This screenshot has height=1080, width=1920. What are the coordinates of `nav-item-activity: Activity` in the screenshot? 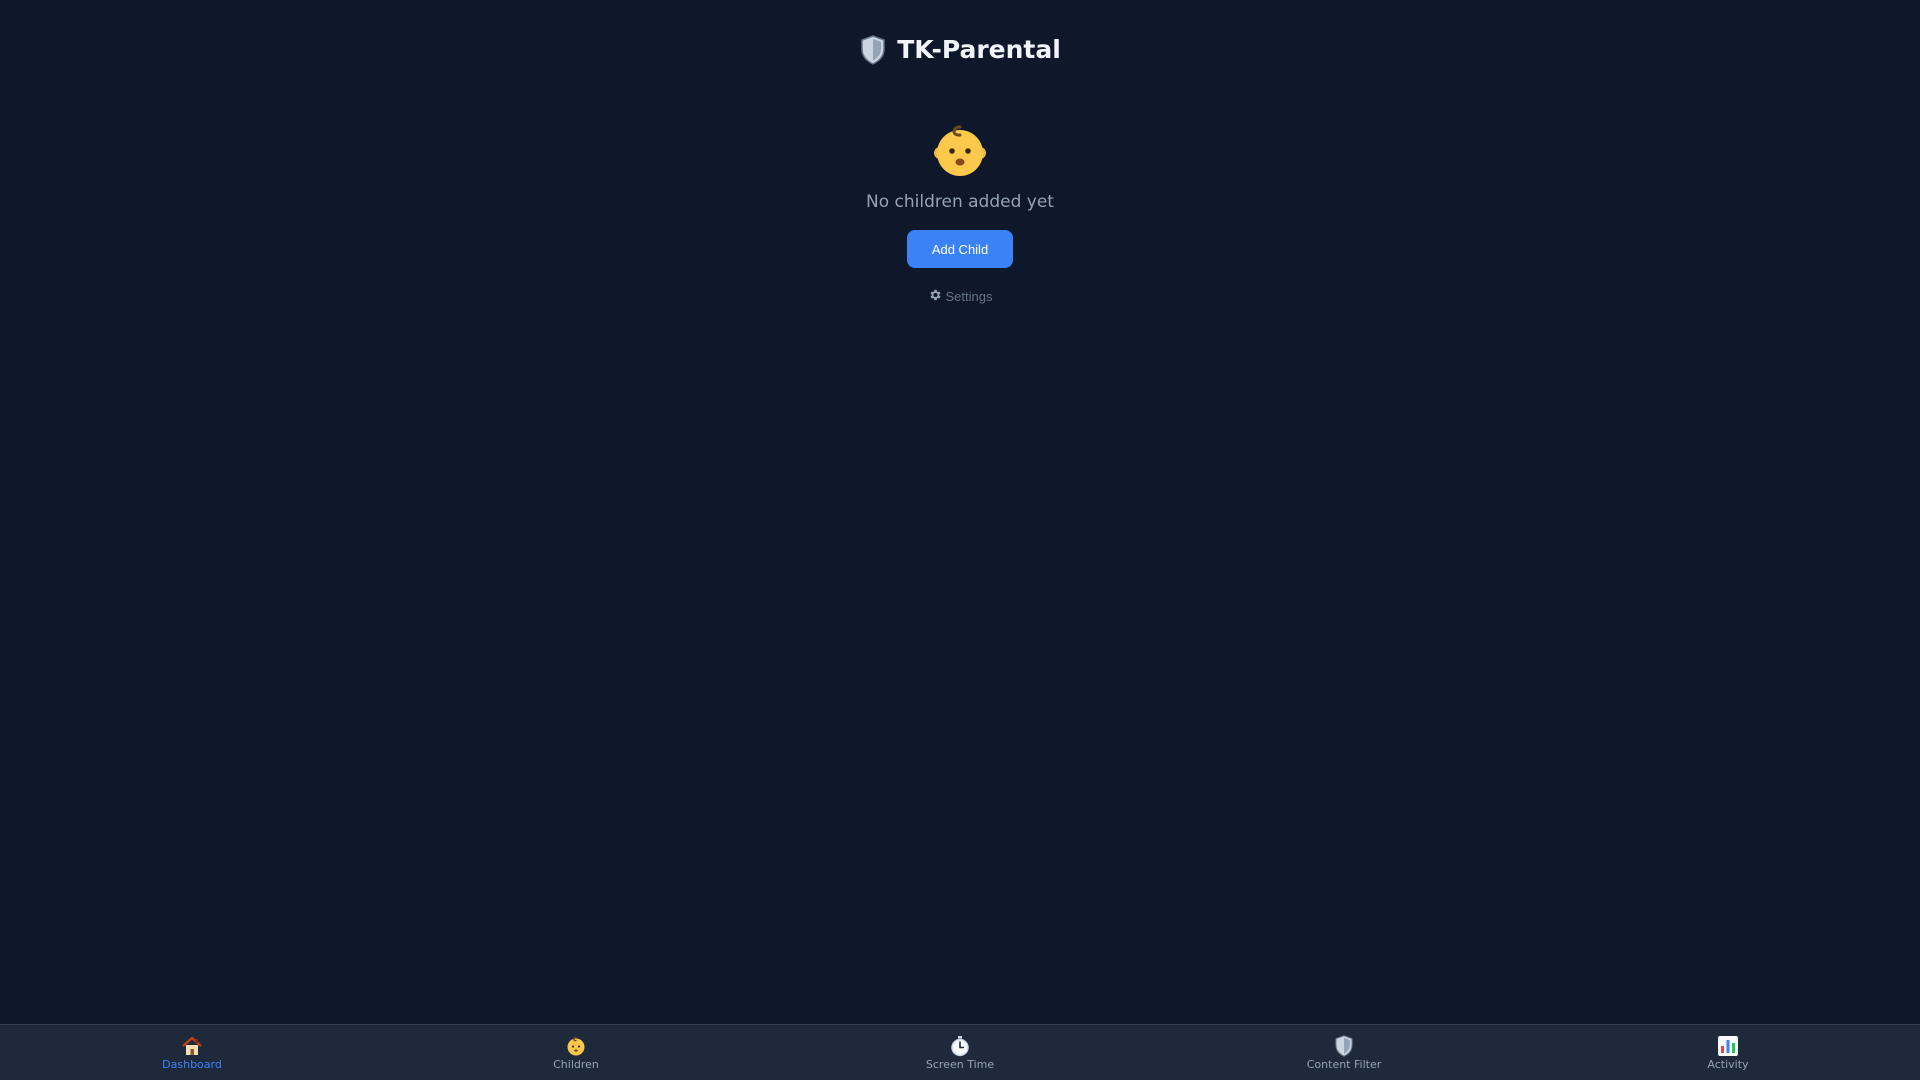 It's located at (1728, 1052).